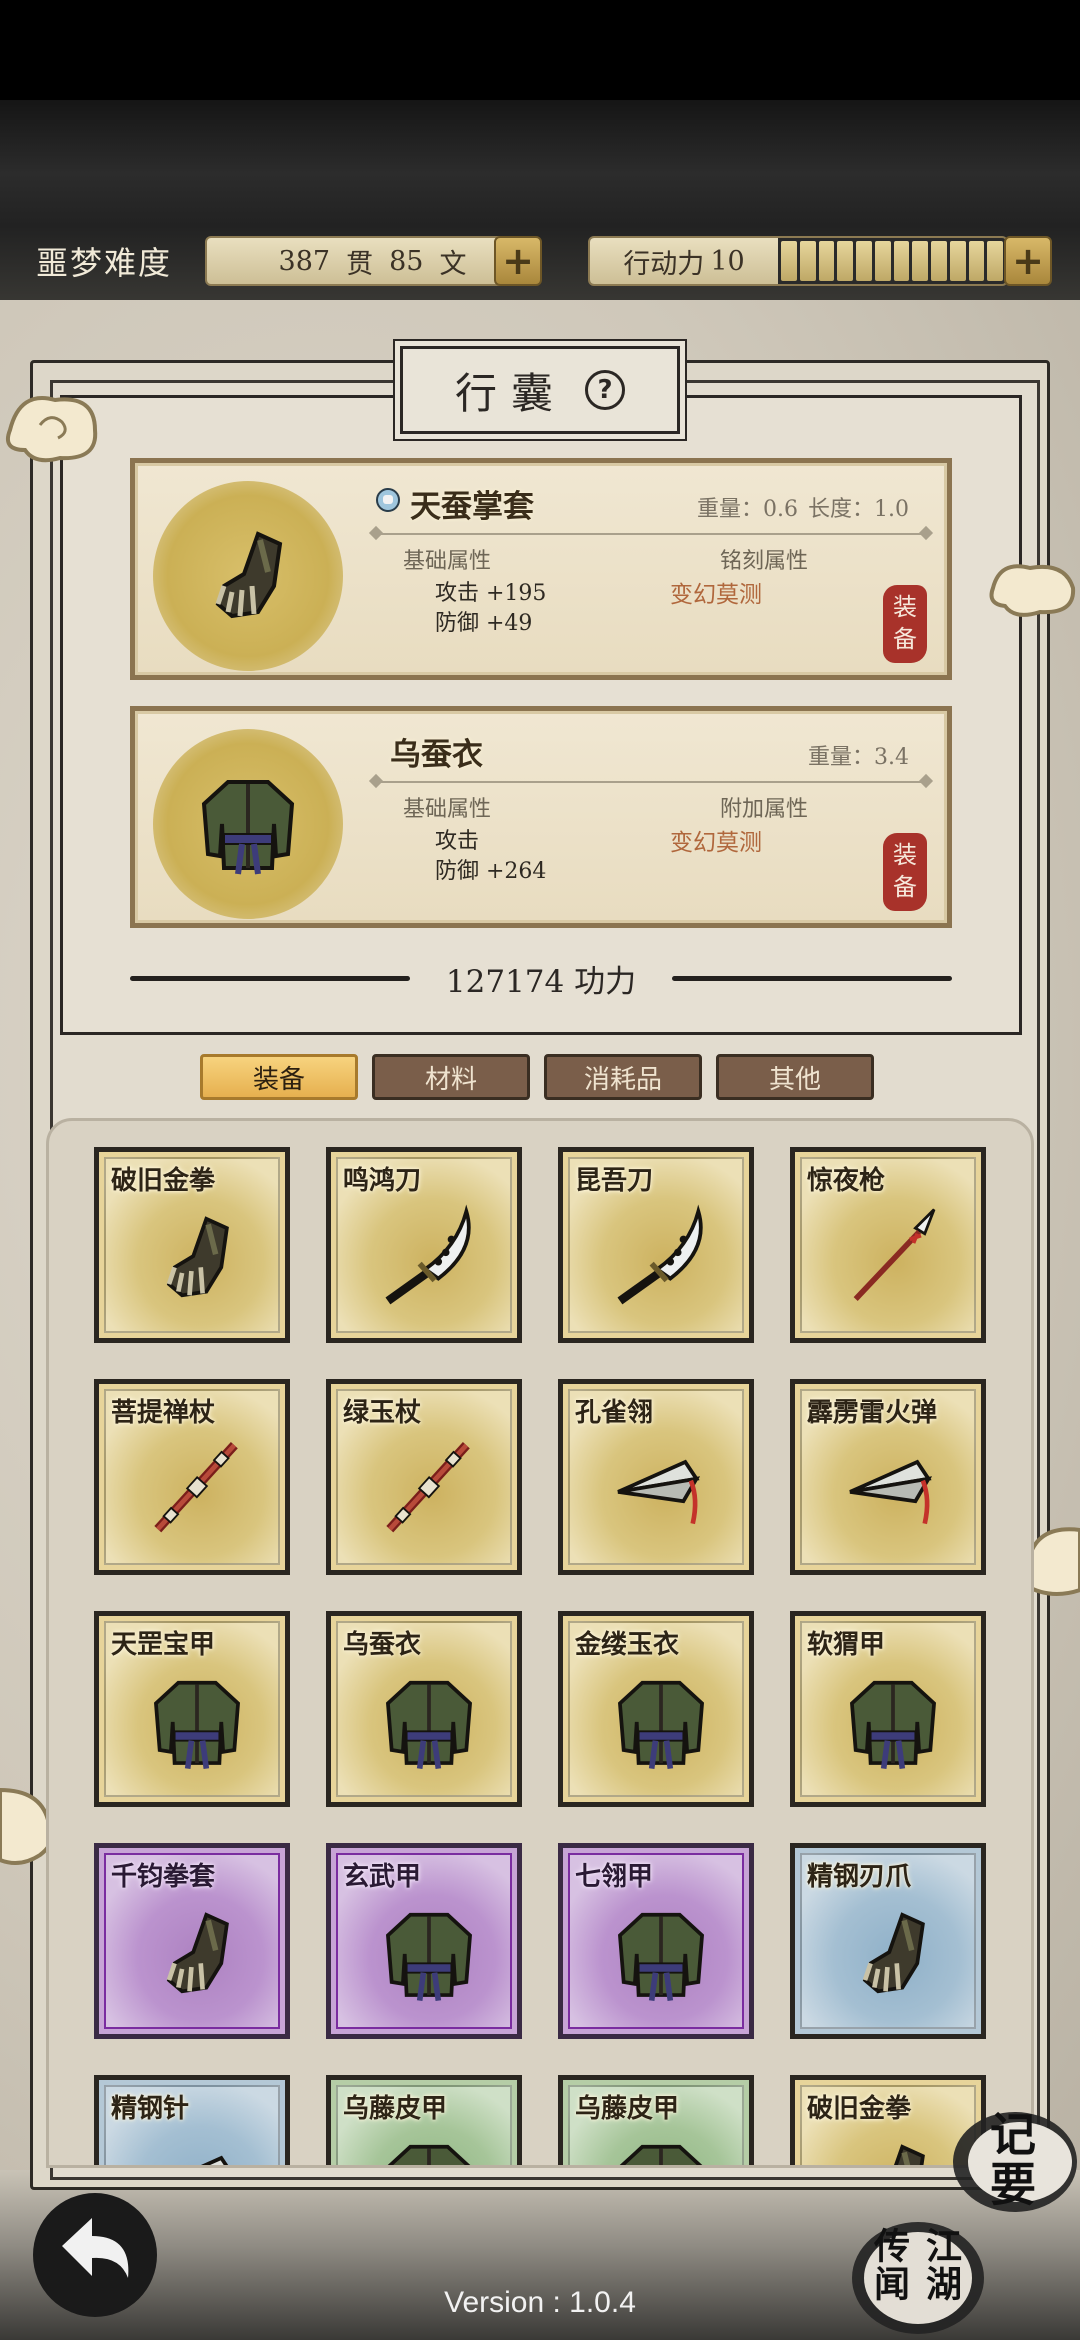 The image size is (1080, 2340). What do you see at coordinates (192, 2120) in the screenshot?
I see `inventory-item: 精钢针` at bounding box center [192, 2120].